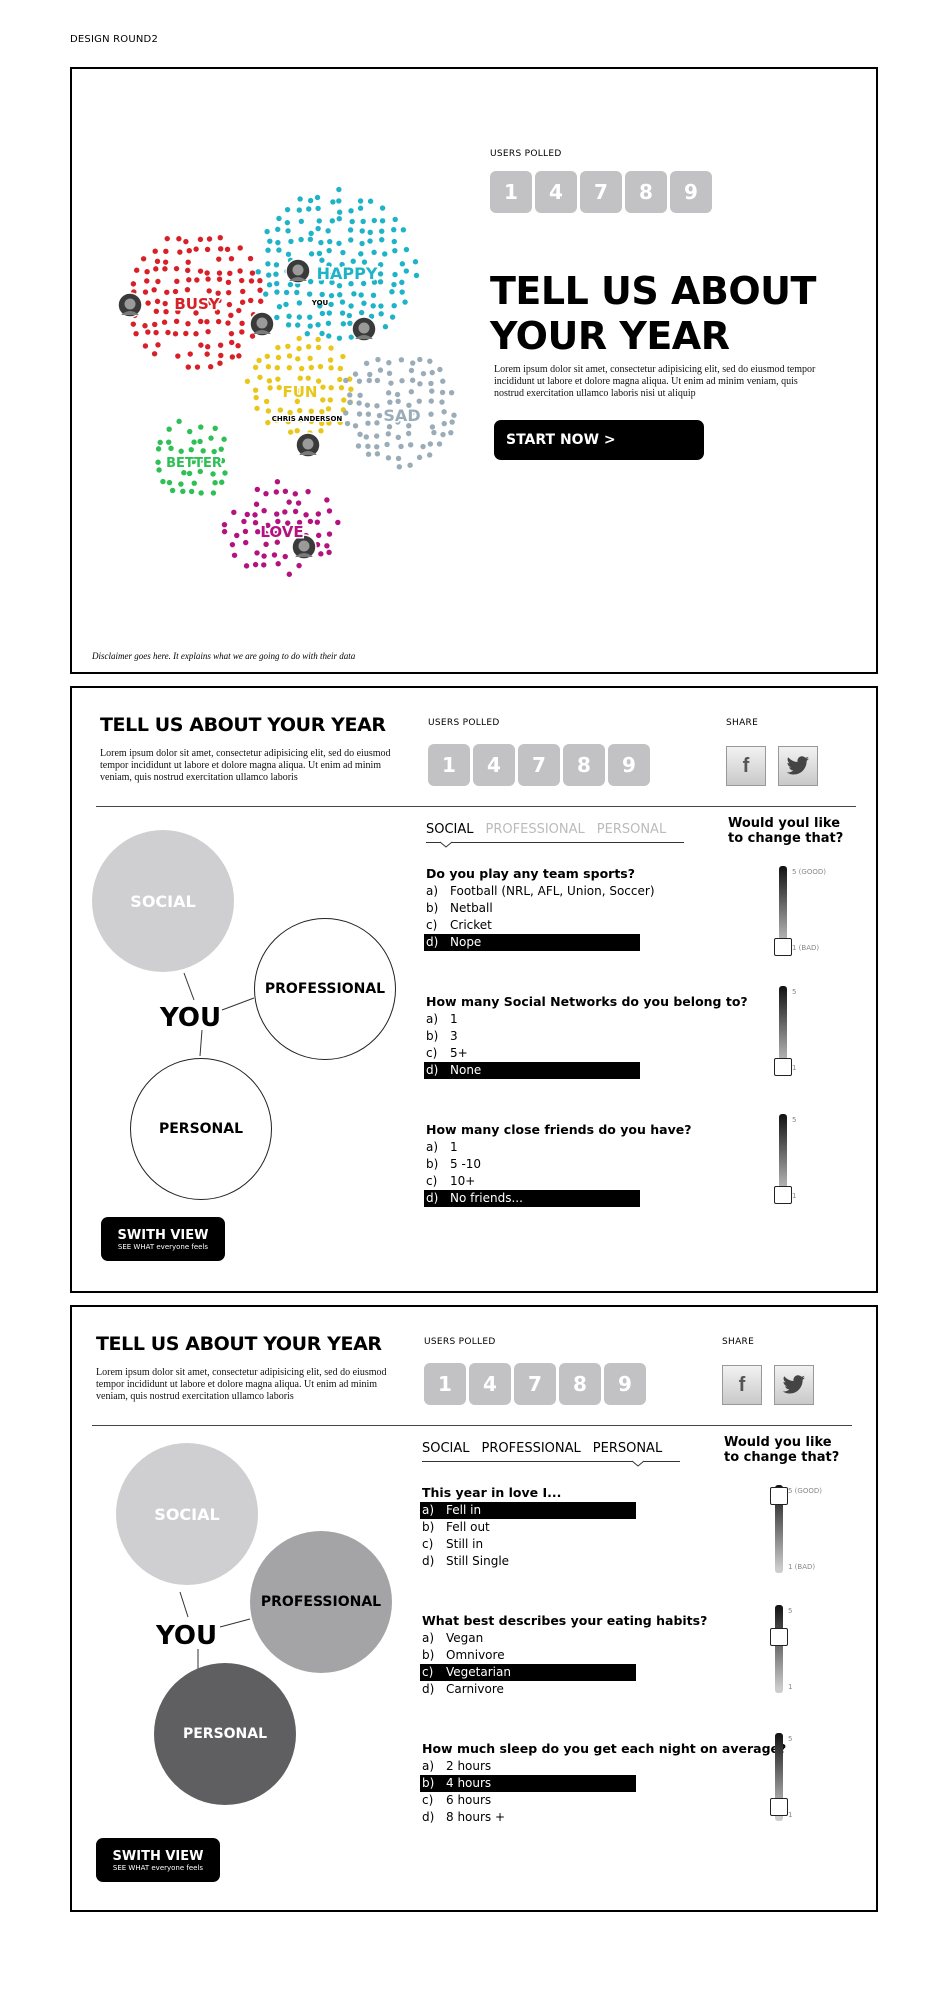 This screenshot has height=2000, width=948. What do you see at coordinates (532, 1053) in the screenshot?
I see `answer-option: c) 5+` at bounding box center [532, 1053].